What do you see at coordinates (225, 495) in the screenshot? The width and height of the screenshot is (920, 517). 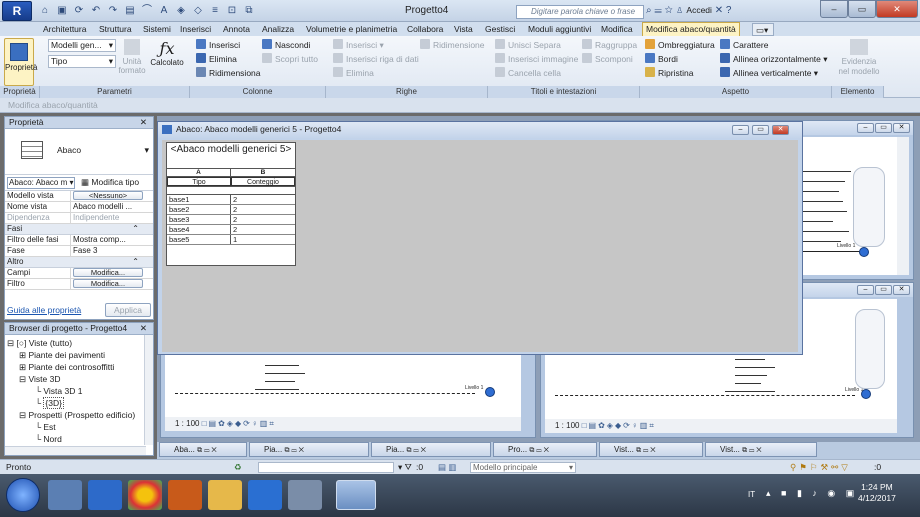 I see `taskbar-explorer-icon` at bounding box center [225, 495].